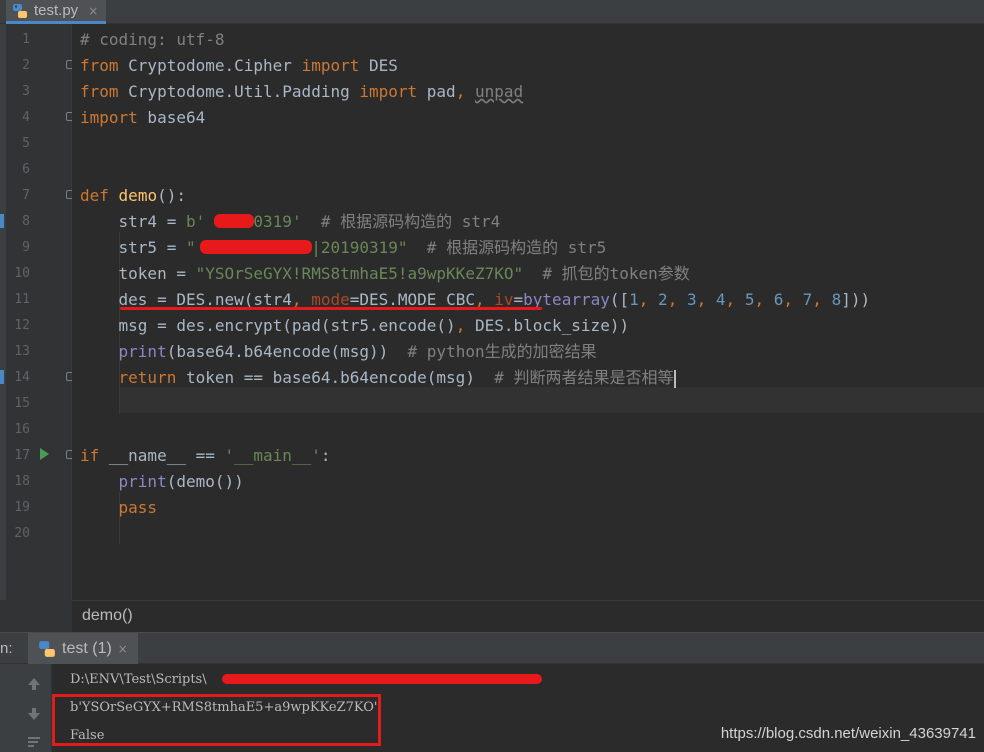 The width and height of the screenshot is (984, 752). I want to click on line-number: 16, so click(22, 429).